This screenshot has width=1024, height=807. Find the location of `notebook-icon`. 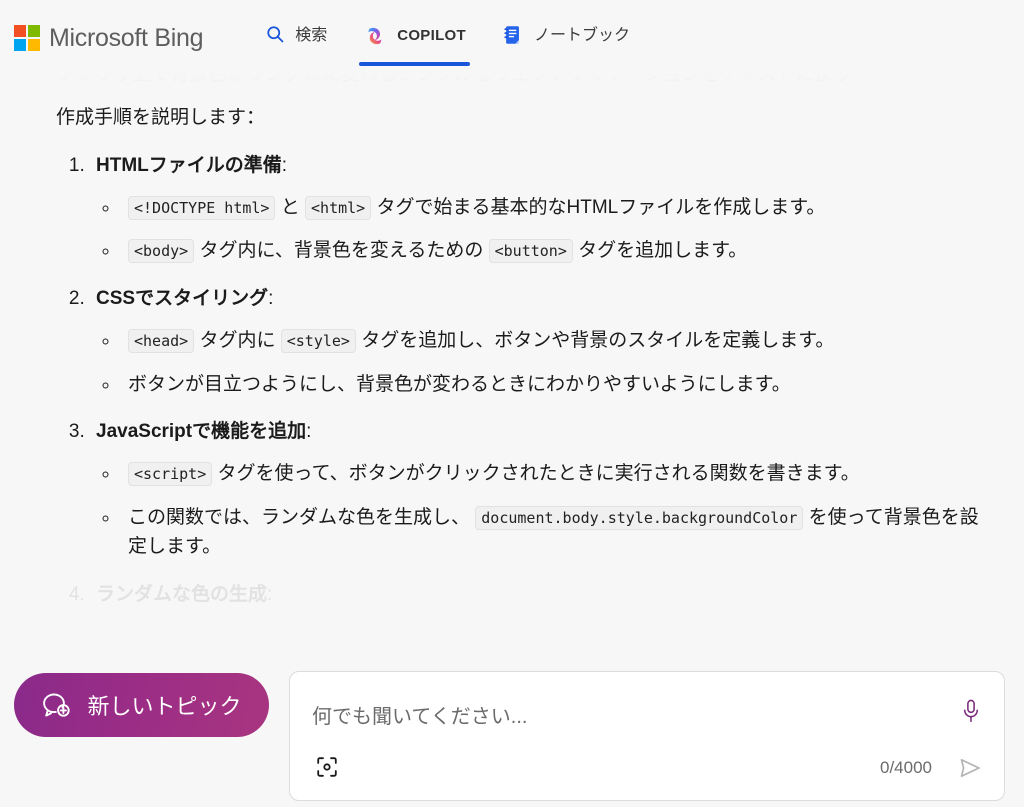

notebook-icon is located at coordinates (513, 35).